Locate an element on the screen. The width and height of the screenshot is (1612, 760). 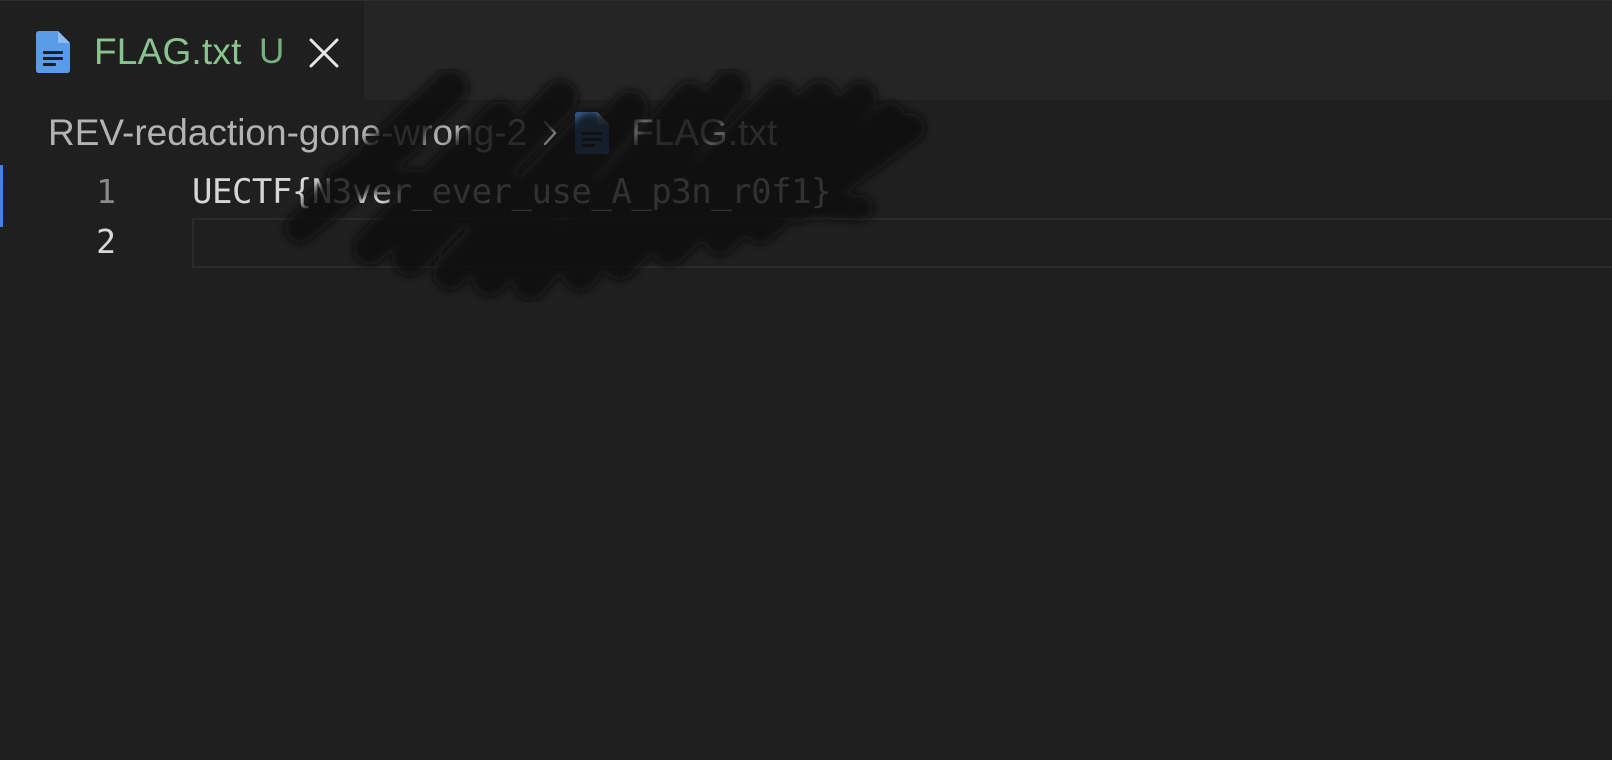
line-number: 2 is located at coordinates (106, 241).